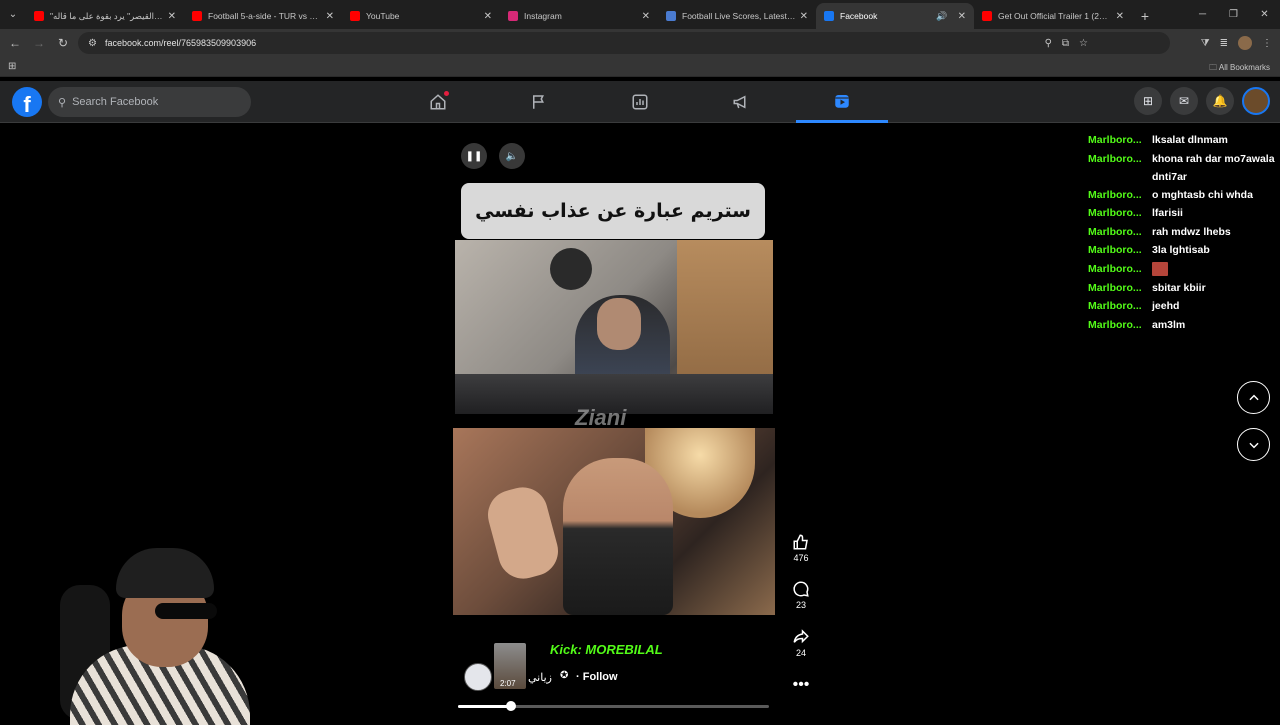 This screenshot has height=725, width=1280. Describe the element at coordinates (1220, 101) in the screenshot. I see `notifications-bell-icon: 🔔` at that location.